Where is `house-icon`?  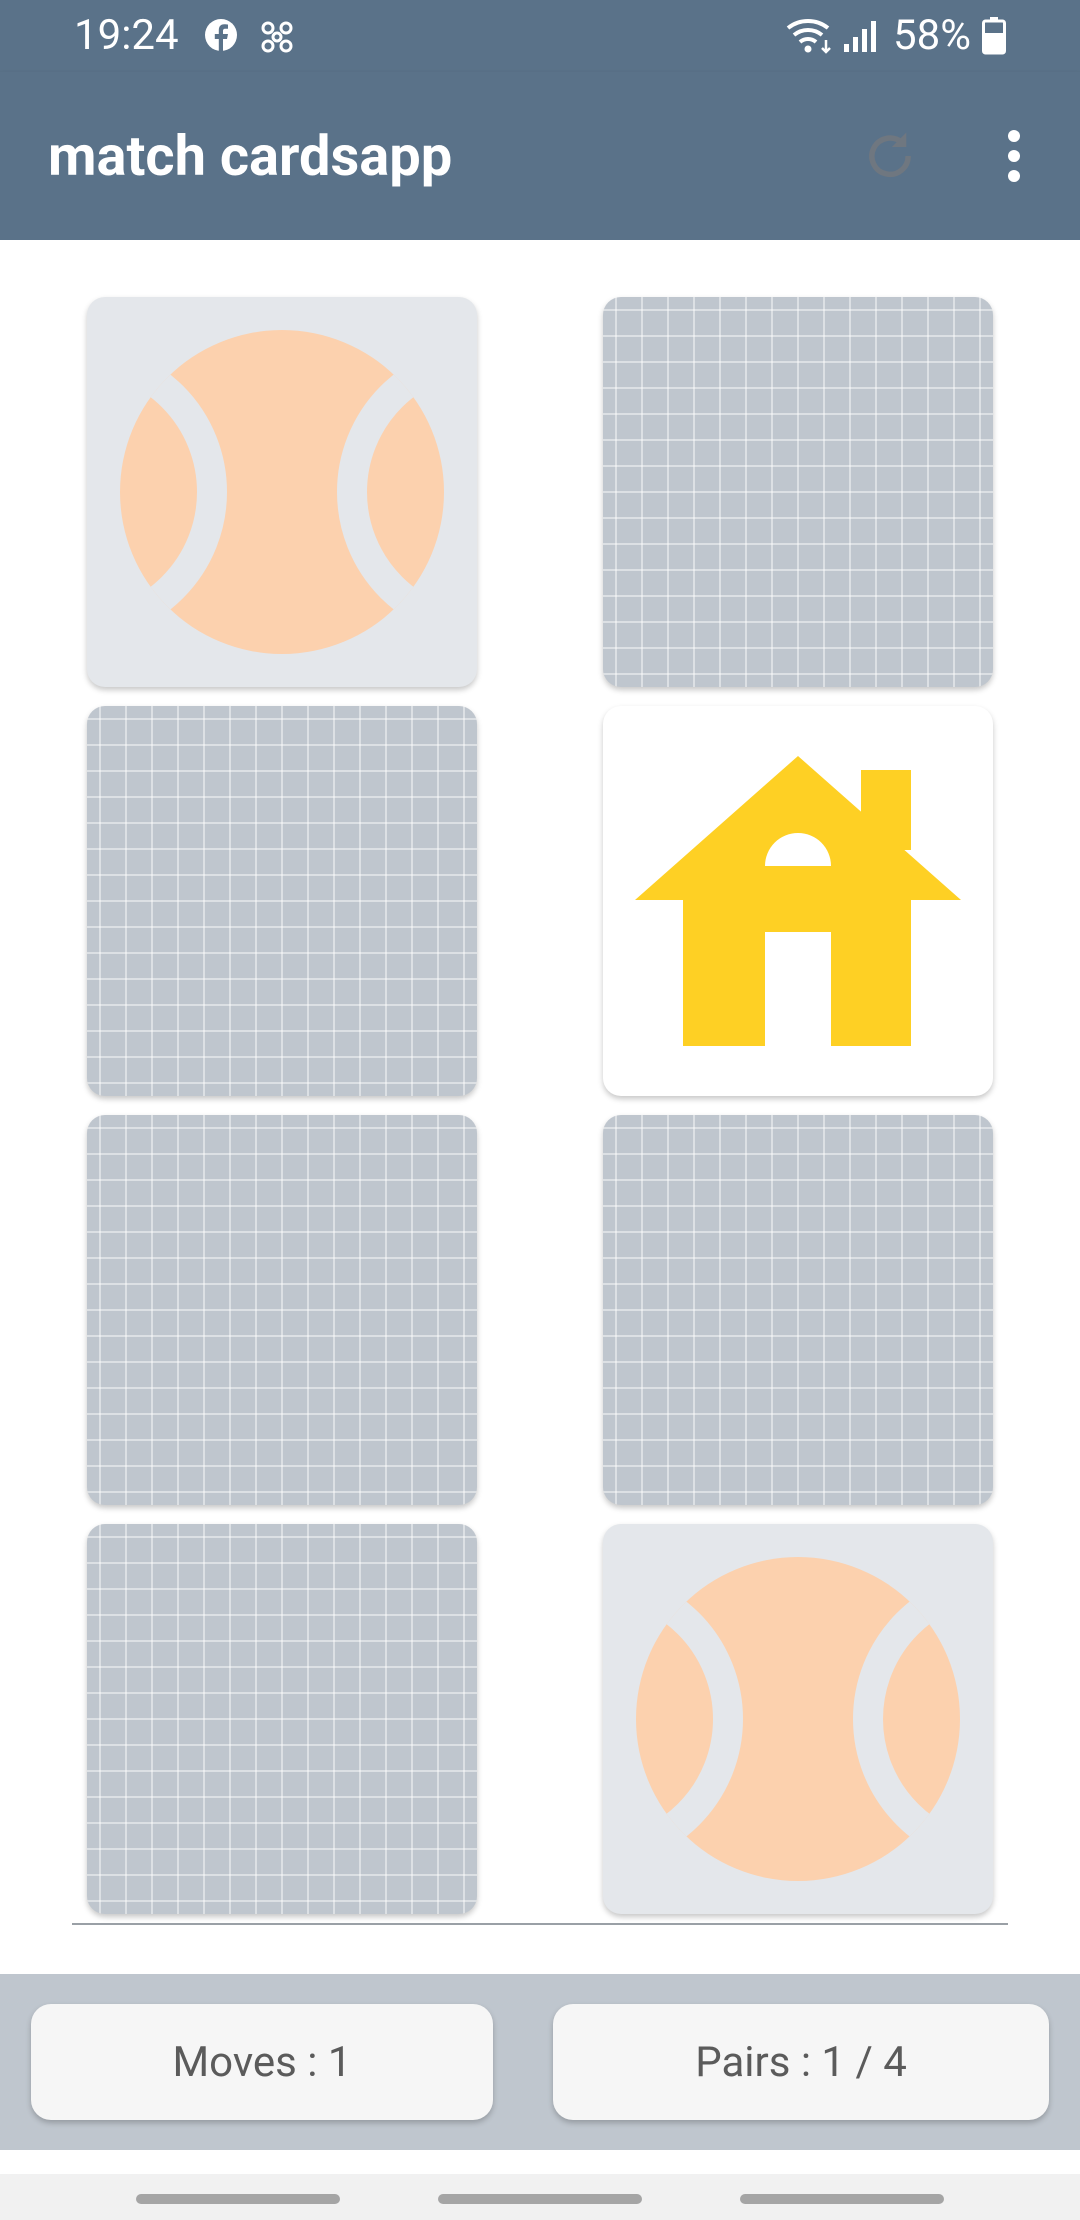 house-icon is located at coordinates (798, 902).